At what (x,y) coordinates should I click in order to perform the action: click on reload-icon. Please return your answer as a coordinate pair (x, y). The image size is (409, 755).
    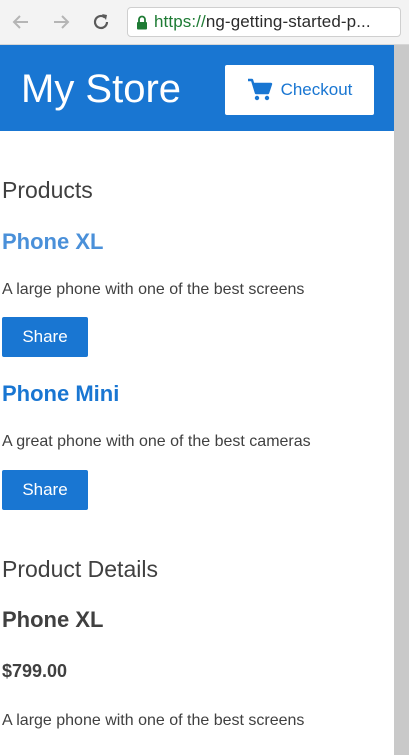
    Looking at the image, I should click on (101, 22).